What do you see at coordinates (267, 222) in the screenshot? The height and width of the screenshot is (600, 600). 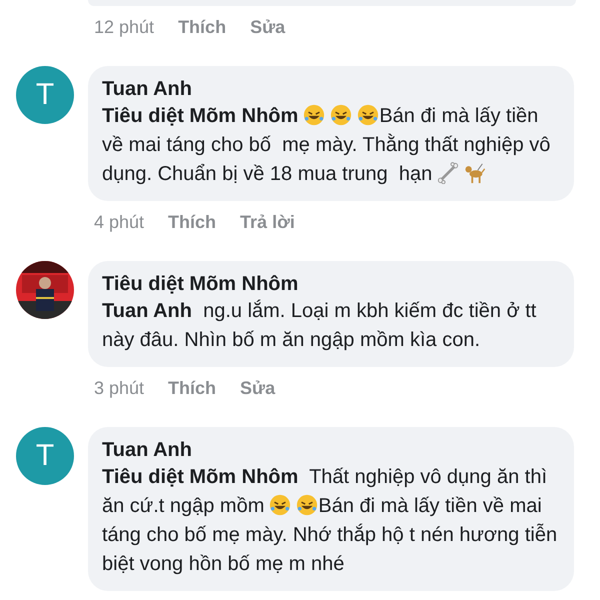 I see `comment-action-link: Trả lời` at bounding box center [267, 222].